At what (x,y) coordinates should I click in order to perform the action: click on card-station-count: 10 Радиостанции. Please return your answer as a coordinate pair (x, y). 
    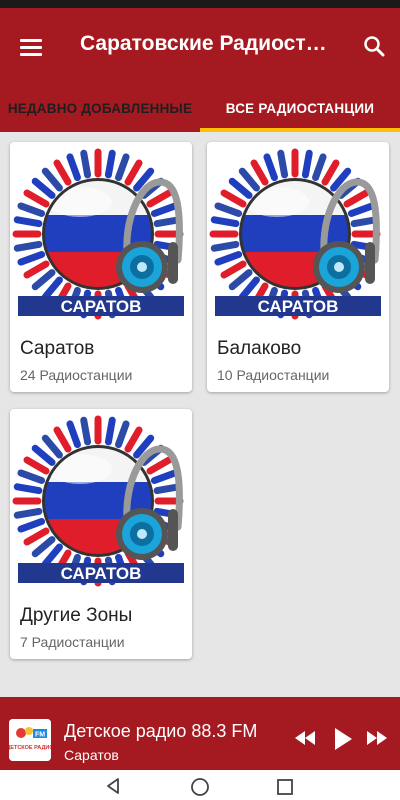
    Looking at the image, I should click on (273, 375).